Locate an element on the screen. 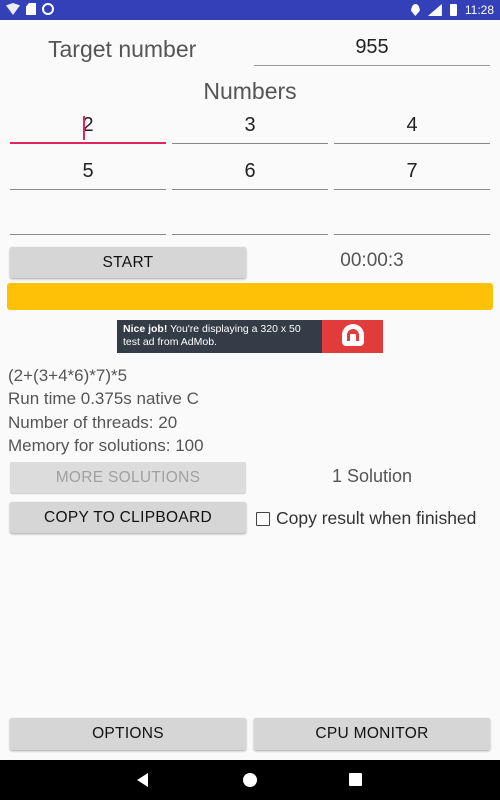 Image resolution: width=500 pixels, height=800 pixels. navigation-bar is located at coordinates (250, 780).